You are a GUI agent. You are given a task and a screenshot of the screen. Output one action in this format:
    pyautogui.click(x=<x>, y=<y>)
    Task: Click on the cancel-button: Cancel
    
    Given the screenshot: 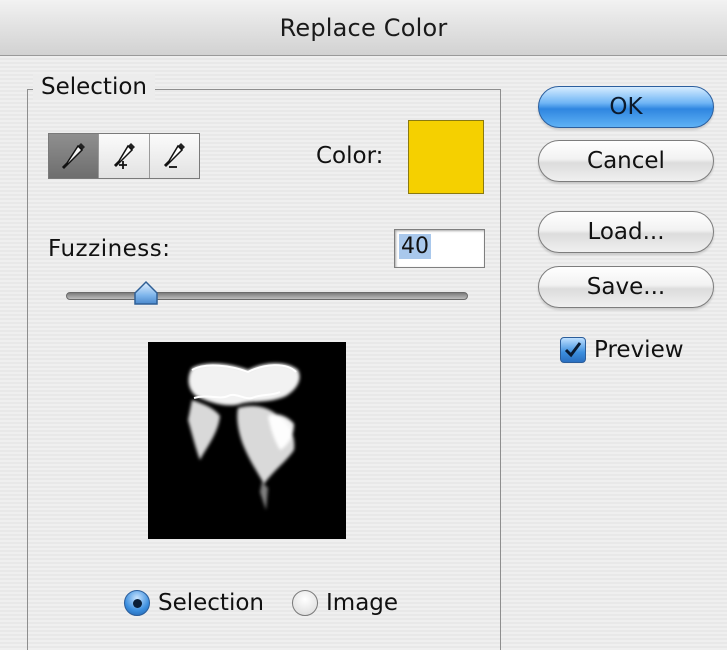 What is the action you would take?
    pyautogui.click(x=626, y=161)
    